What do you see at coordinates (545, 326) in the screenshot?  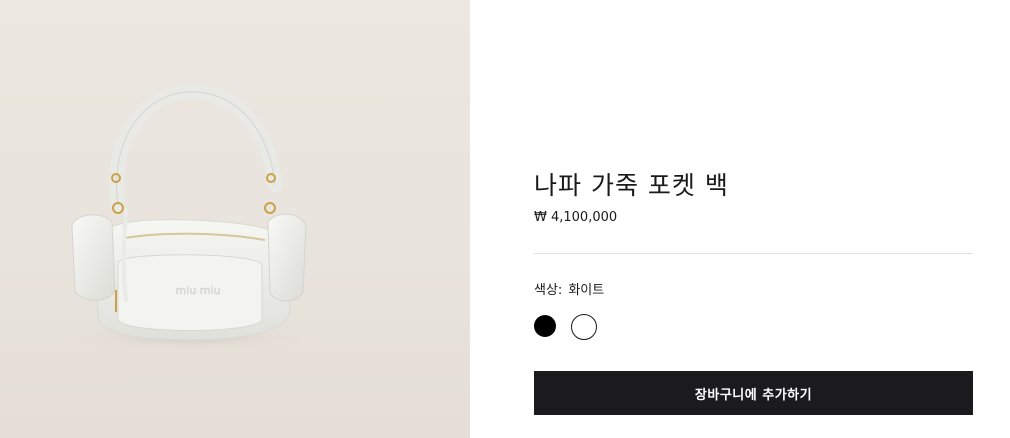 I see `swatch-black` at bounding box center [545, 326].